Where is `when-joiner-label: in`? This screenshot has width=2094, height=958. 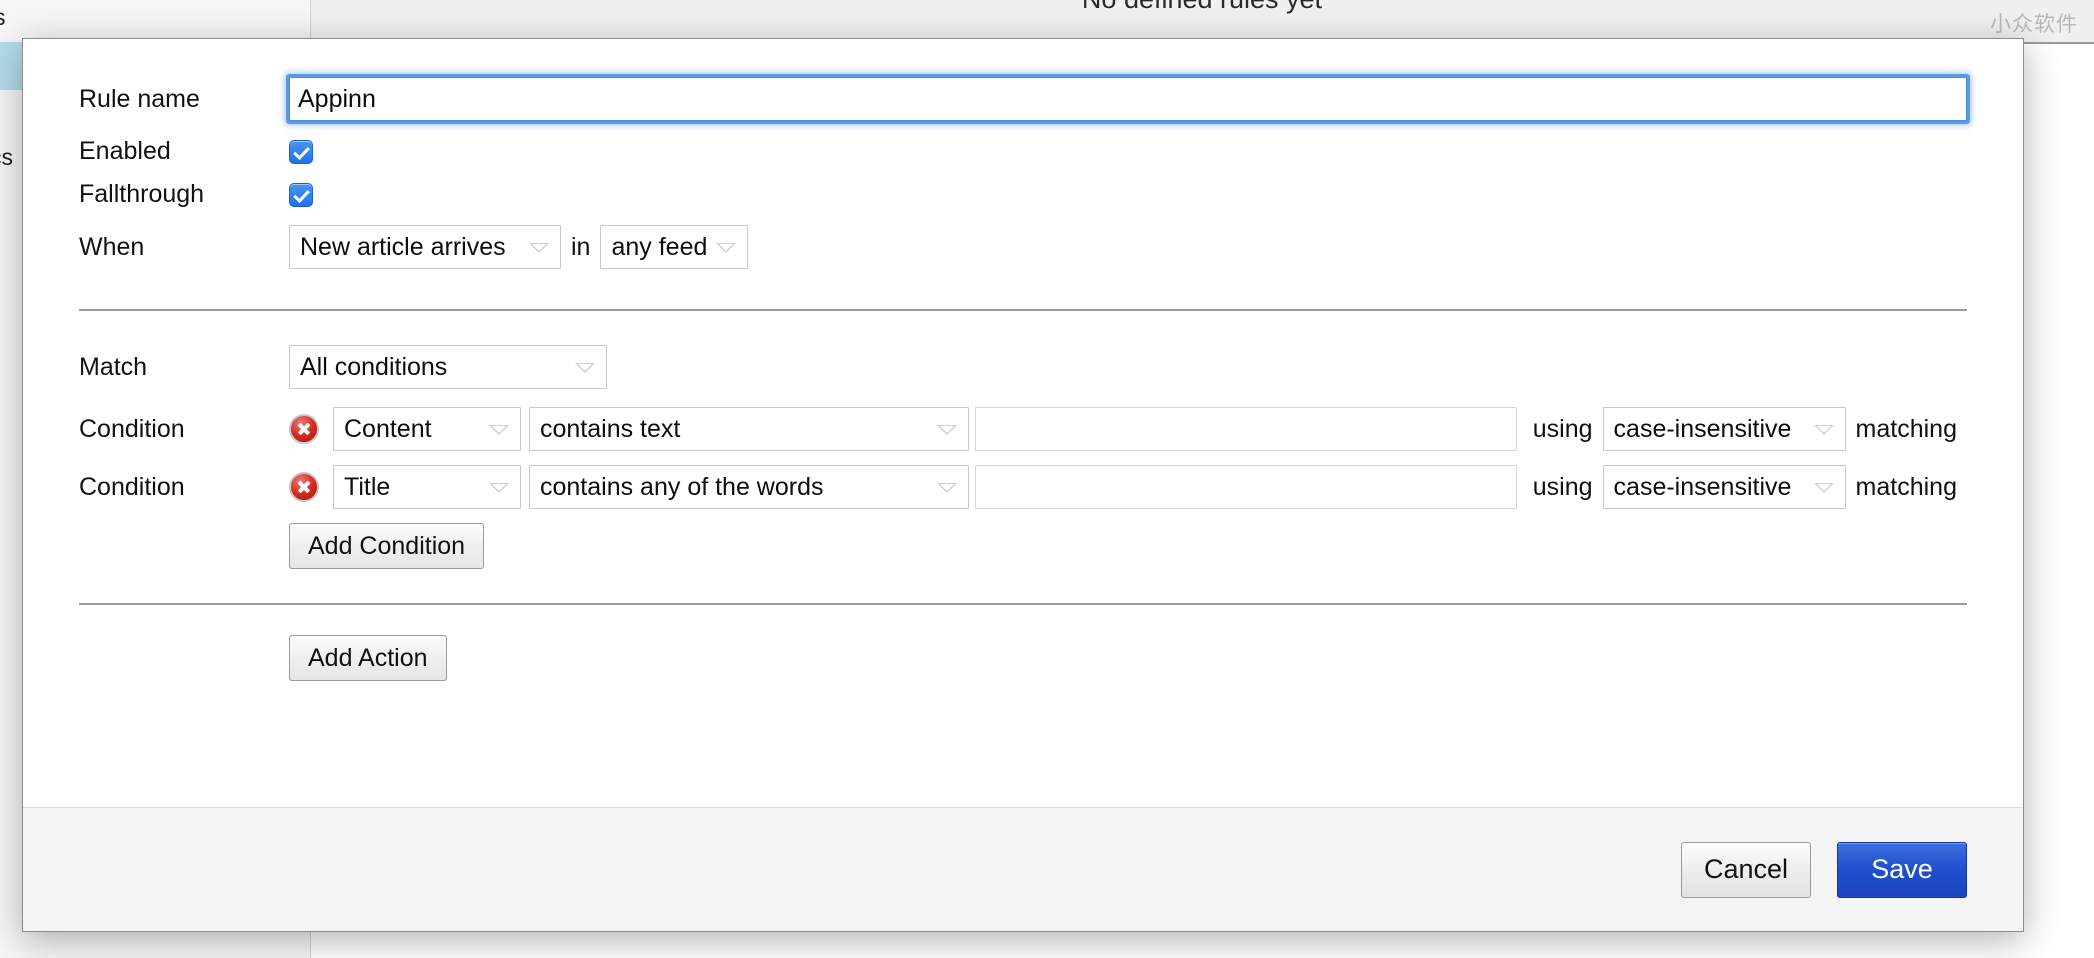
when-joiner-label: in is located at coordinates (581, 246).